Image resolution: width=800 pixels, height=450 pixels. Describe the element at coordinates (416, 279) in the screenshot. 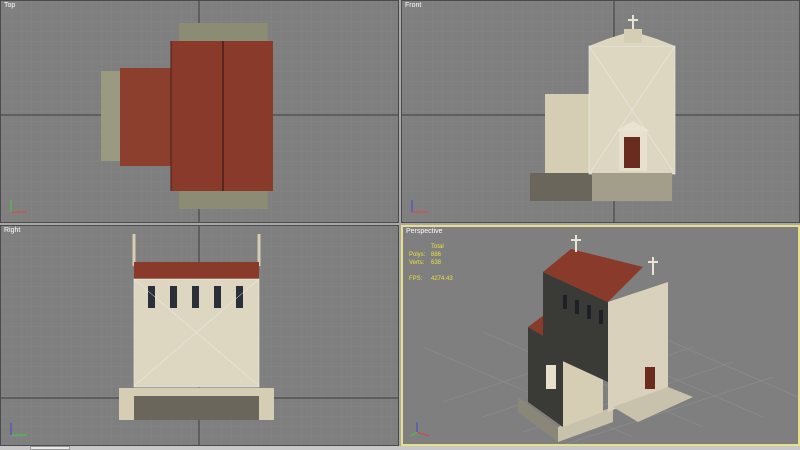

I see `fps-label: FPS:` at that location.